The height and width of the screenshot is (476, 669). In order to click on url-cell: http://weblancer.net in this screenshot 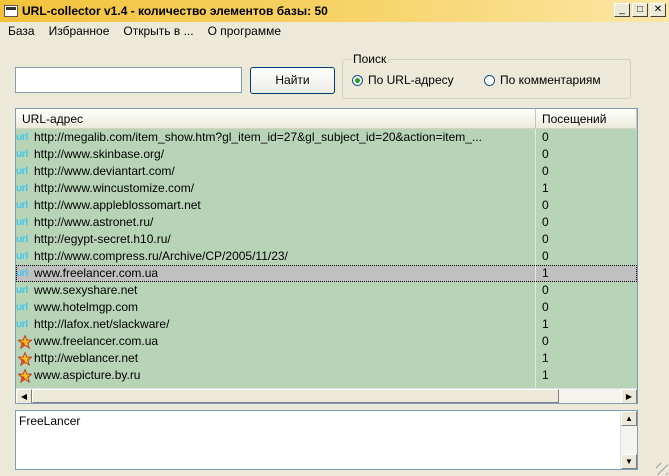, I will do `click(276, 358)`.